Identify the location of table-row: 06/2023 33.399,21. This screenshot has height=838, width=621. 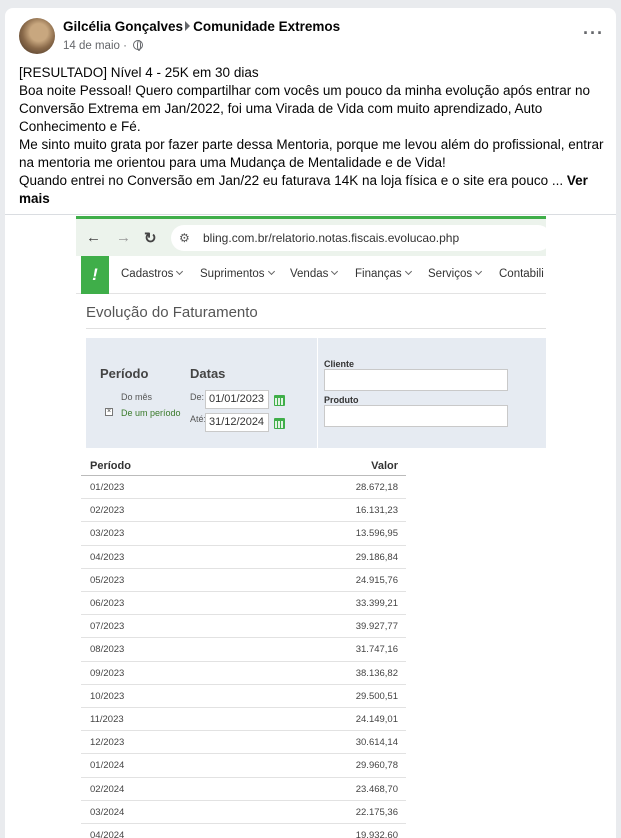
(243, 602).